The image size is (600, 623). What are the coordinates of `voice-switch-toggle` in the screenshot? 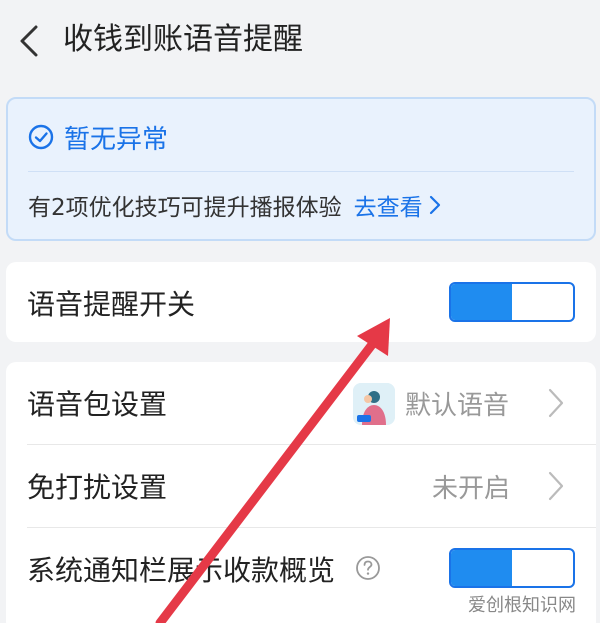 It's located at (512, 302).